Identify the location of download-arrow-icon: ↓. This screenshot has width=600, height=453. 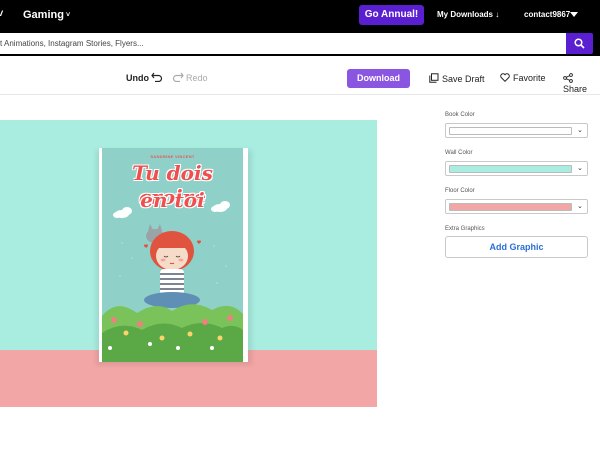
(497, 14).